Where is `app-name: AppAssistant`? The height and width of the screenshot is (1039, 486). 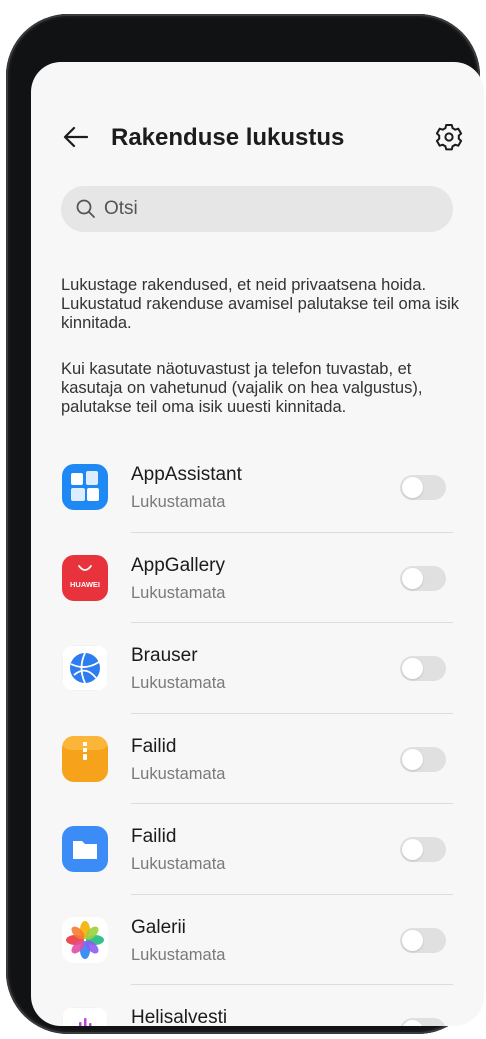 app-name: AppAssistant is located at coordinates (186, 474).